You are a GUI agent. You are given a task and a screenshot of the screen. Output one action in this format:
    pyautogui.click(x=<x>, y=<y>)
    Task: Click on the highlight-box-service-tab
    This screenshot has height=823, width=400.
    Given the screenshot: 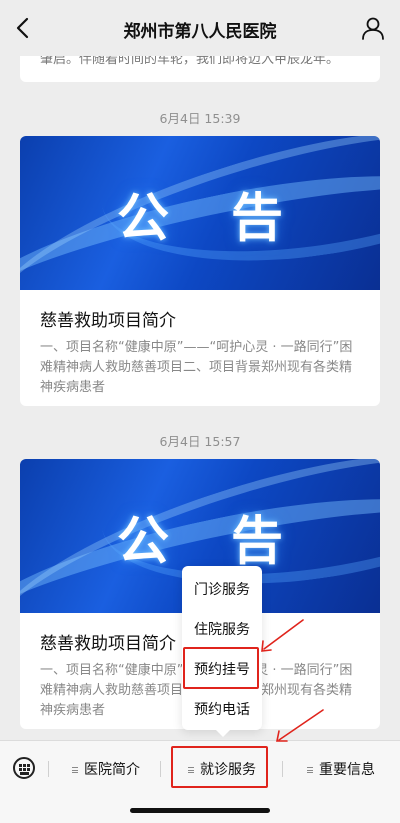 What is the action you would take?
    pyautogui.click(x=219, y=767)
    